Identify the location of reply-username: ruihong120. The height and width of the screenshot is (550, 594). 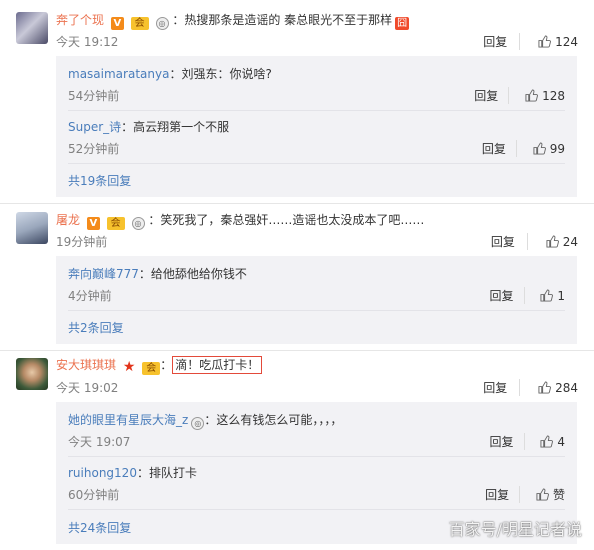
(102, 473).